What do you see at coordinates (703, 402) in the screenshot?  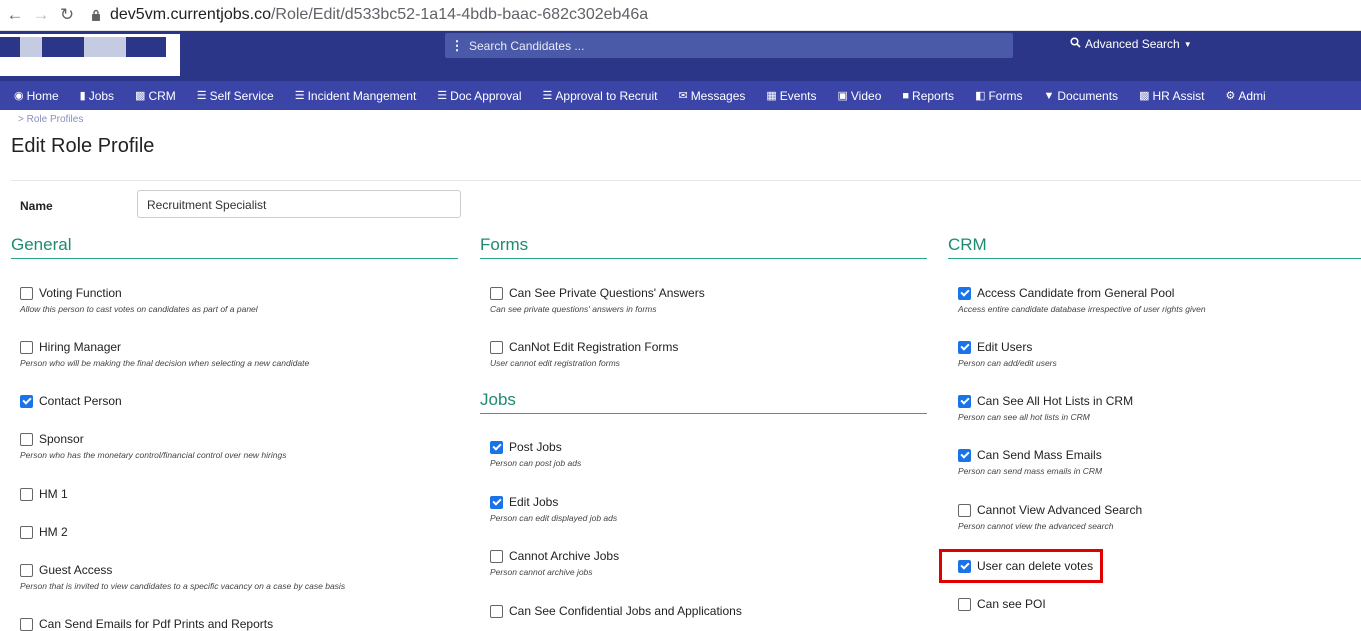 I see `section-title-jobs: Jobs` at bounding box center [703, 402].